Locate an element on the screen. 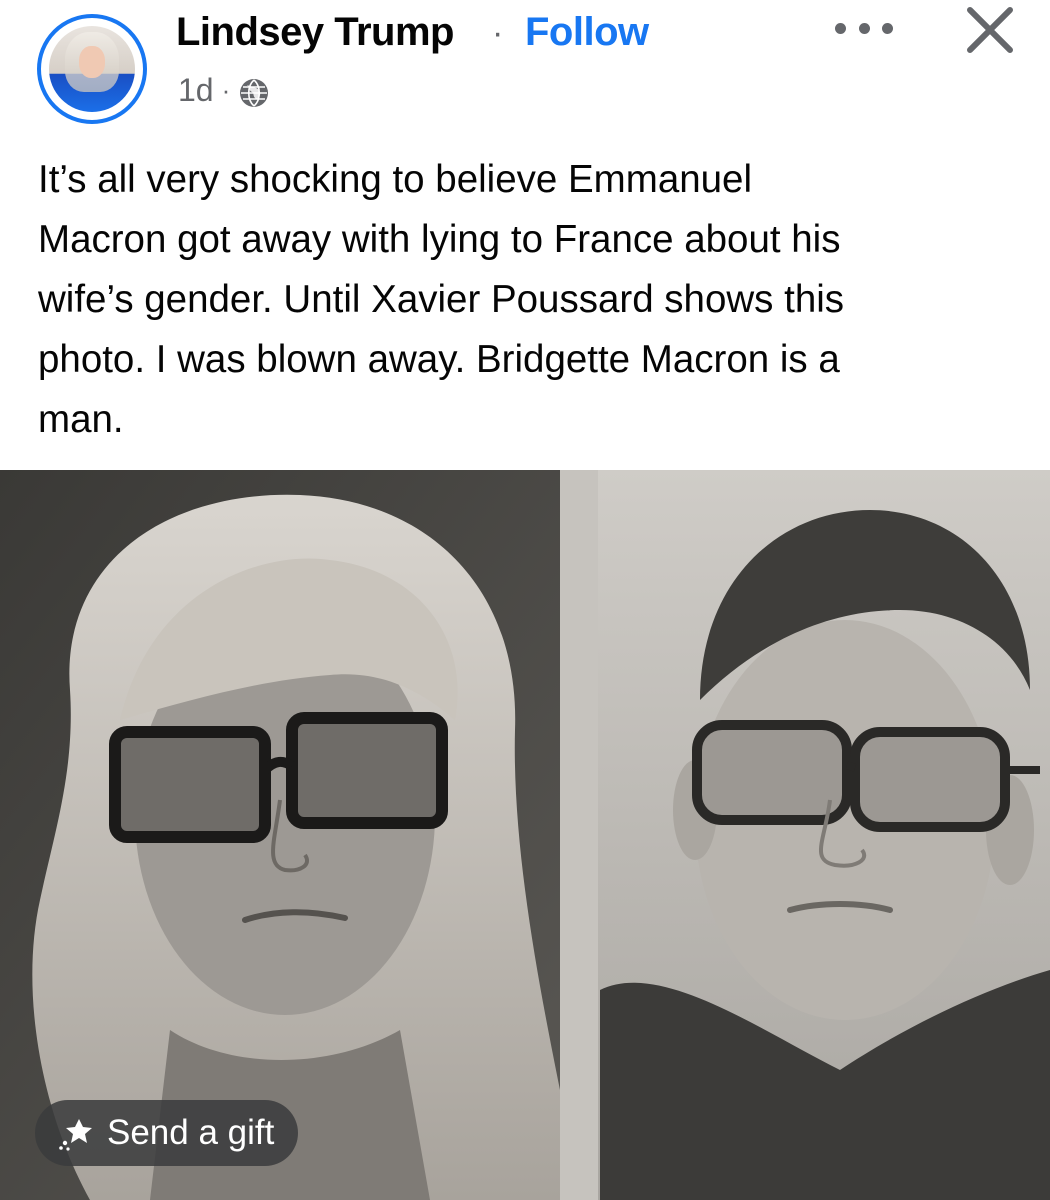 The height and width of the screenshot is (1200, 1050). more-options-icon is located at coordinates (864, 28).